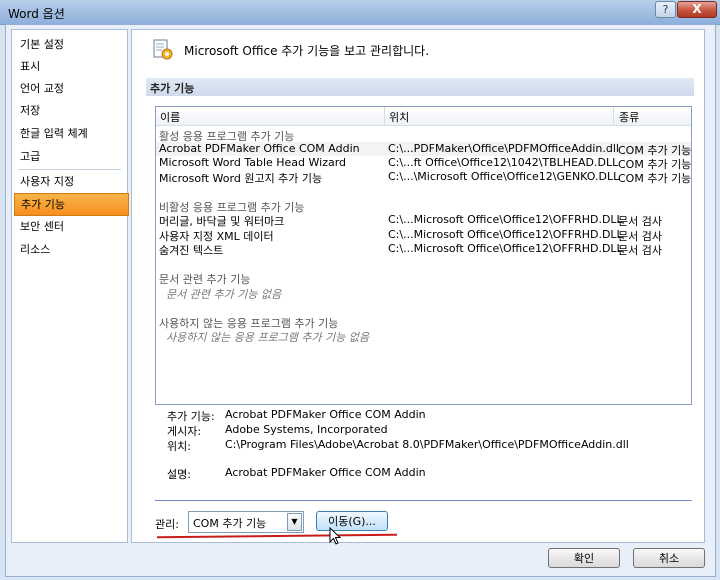 The width and height of the screenshot is (720, 580). I want to click on manage-select: COM 추가 기능 ▼, so click(246, 522).